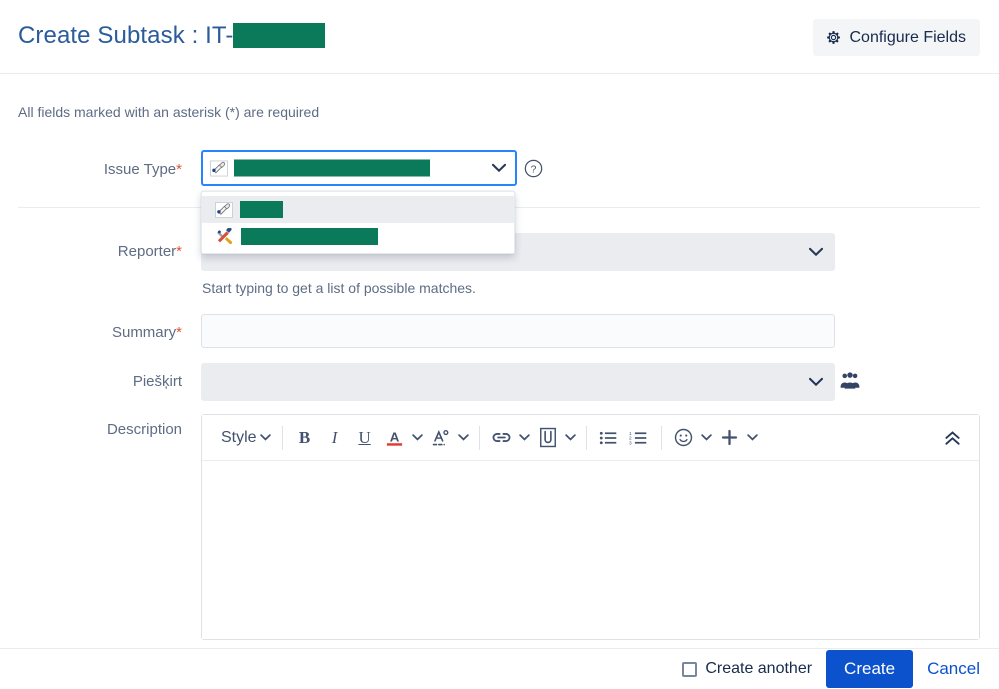 Image resolution: width=999 pixels, height=689 pixels. I want to click on page-header: Create Subtask : IT- Configure Fields, so click(499, 37).